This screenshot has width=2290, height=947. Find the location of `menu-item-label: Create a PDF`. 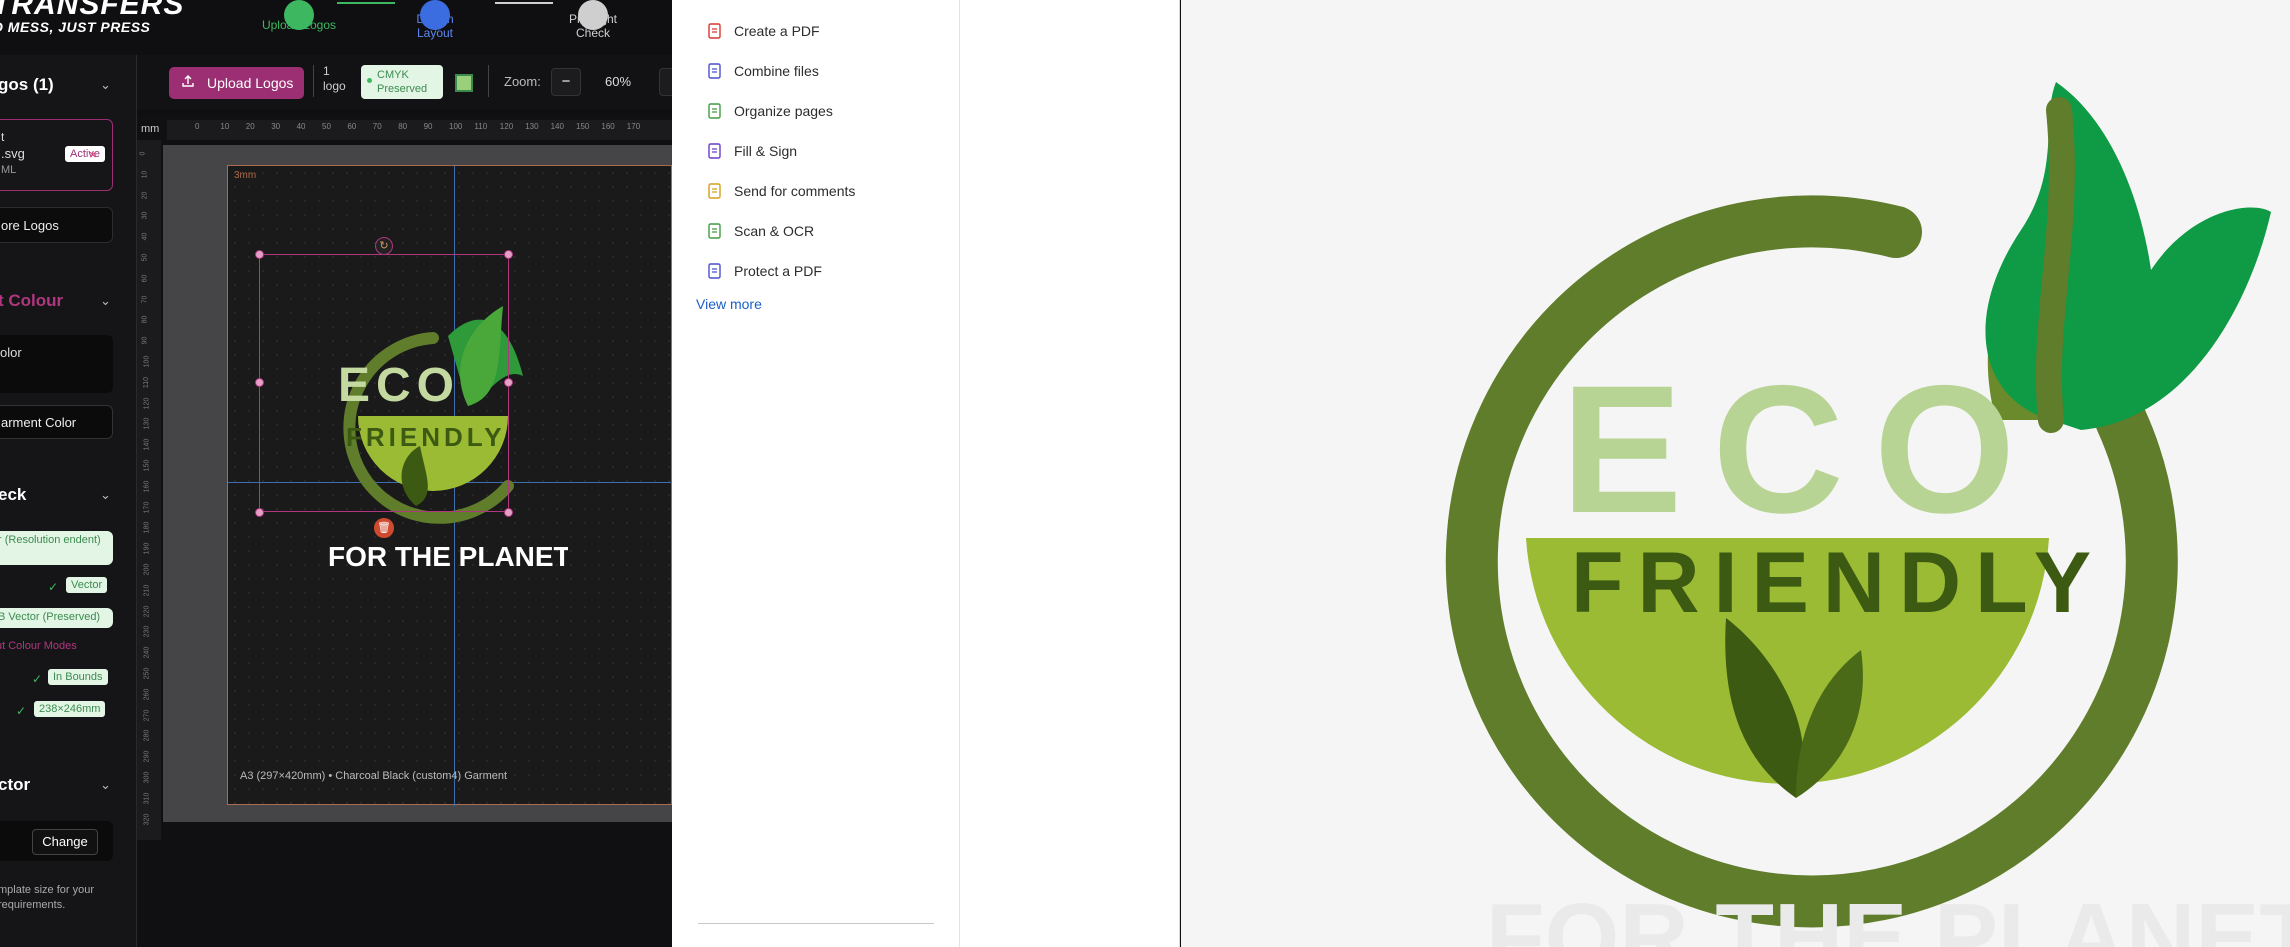

menu-item-label: Create a PDF is located at coordinates (777, 31).